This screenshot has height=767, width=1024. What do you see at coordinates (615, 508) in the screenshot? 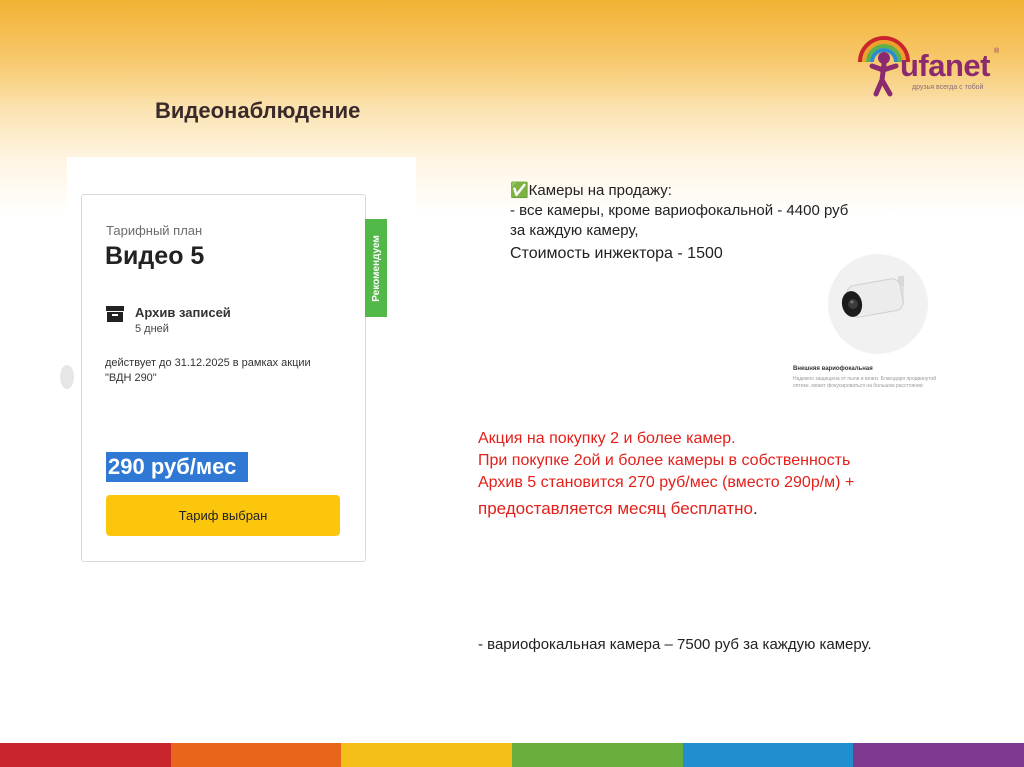
I see `promo-free-month: предоставляется месяц бесплатно` at bounding box center [615, 508].